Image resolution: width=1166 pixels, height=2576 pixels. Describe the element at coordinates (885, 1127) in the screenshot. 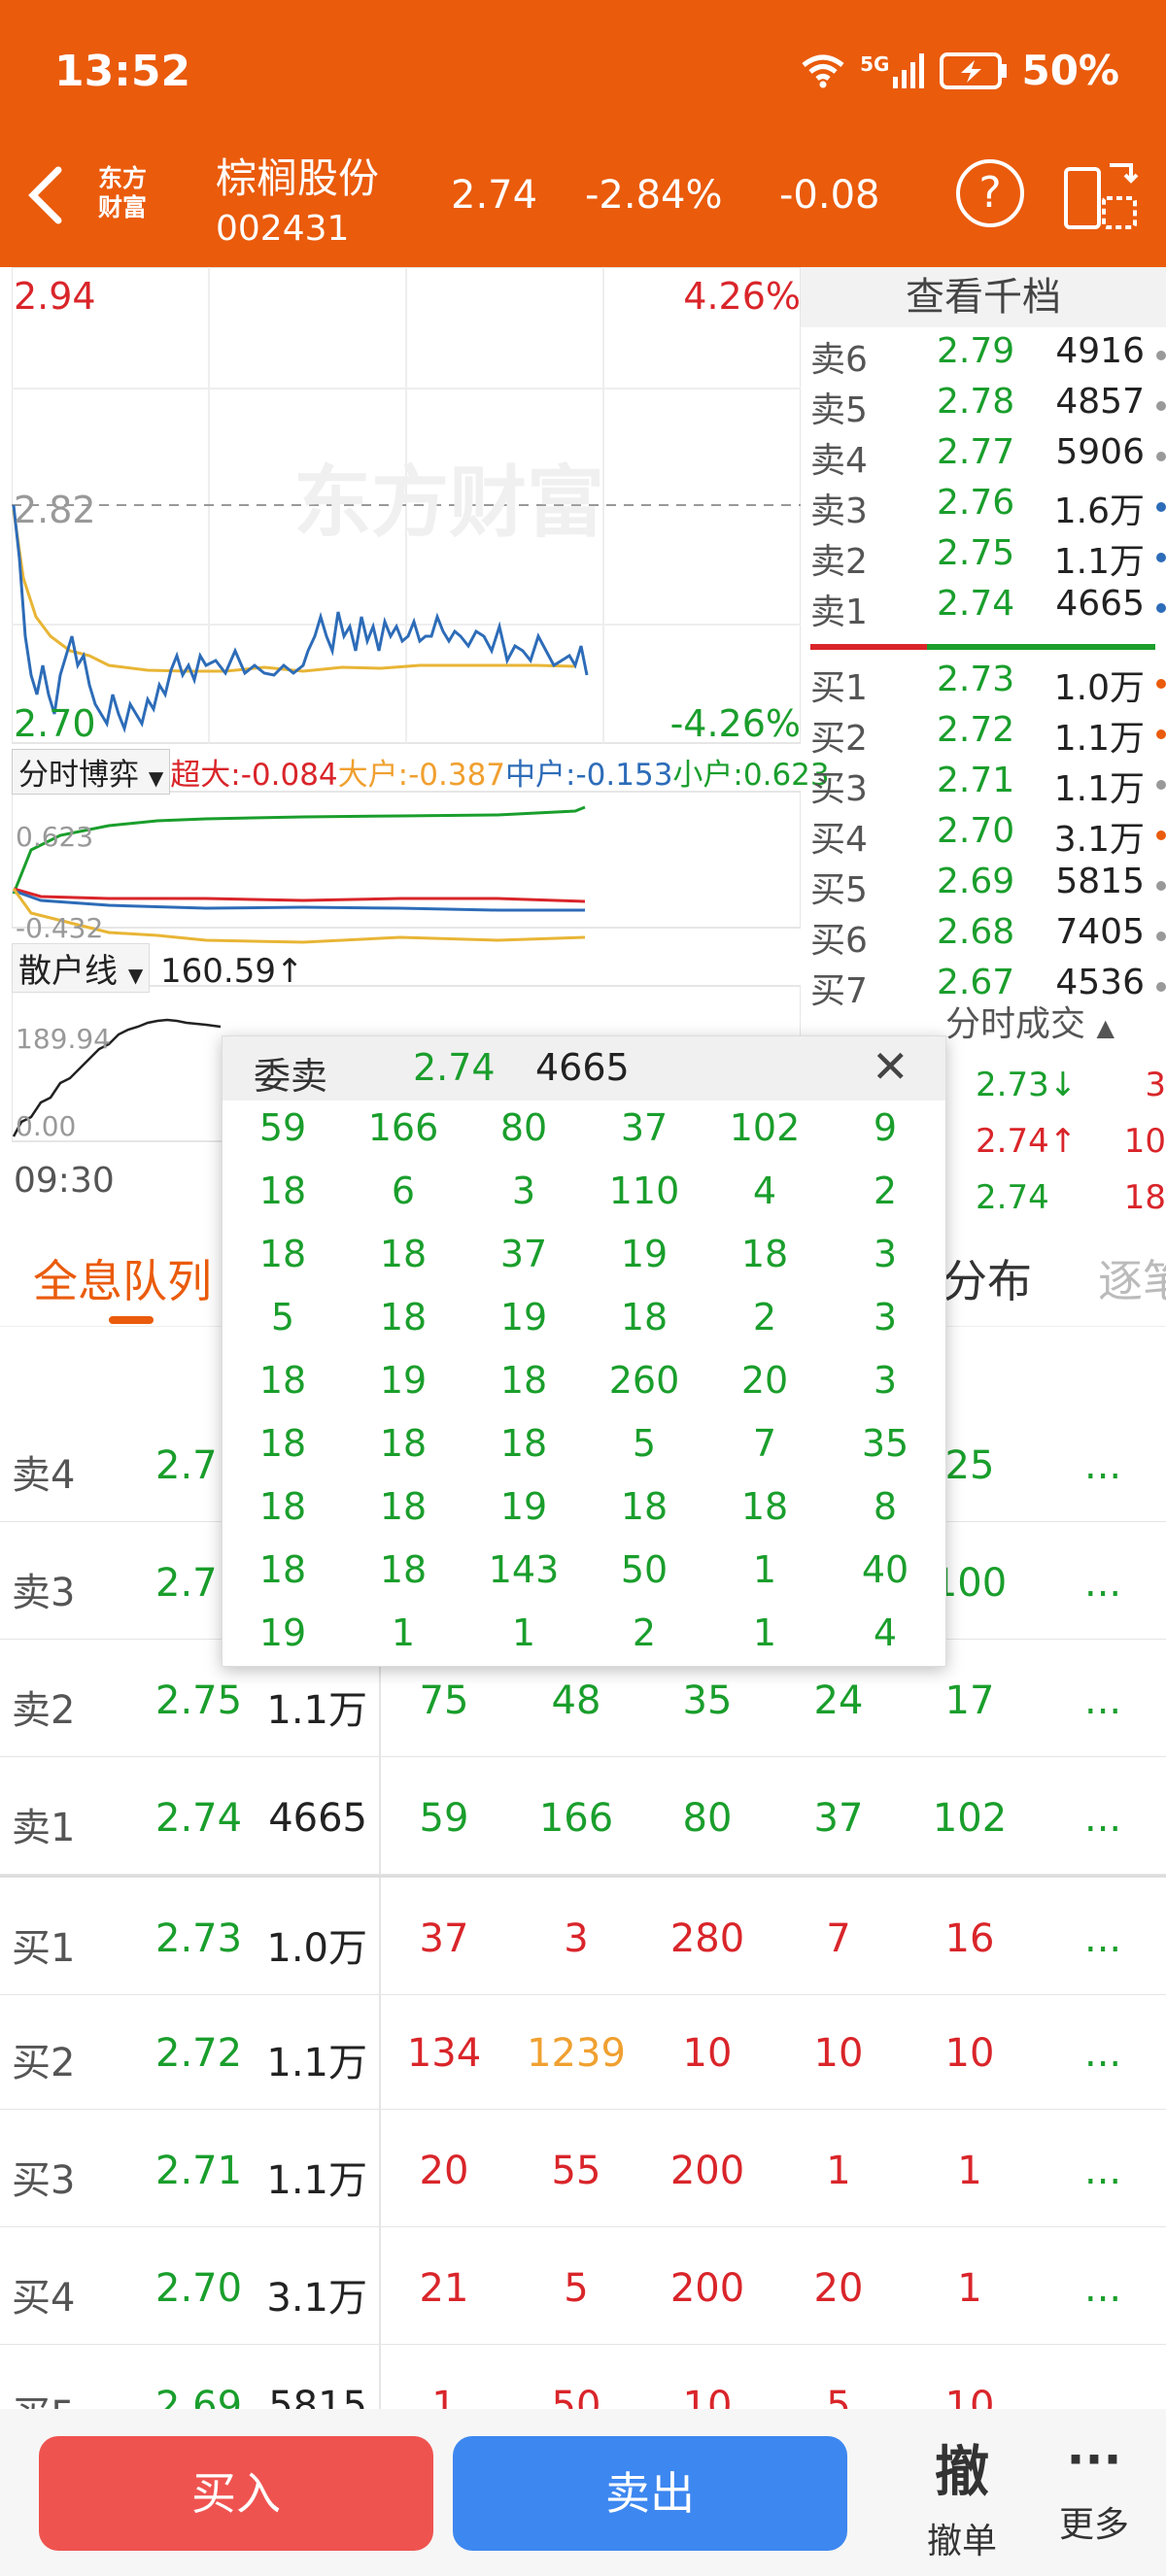

I see `popup-cell: 9` at that location.